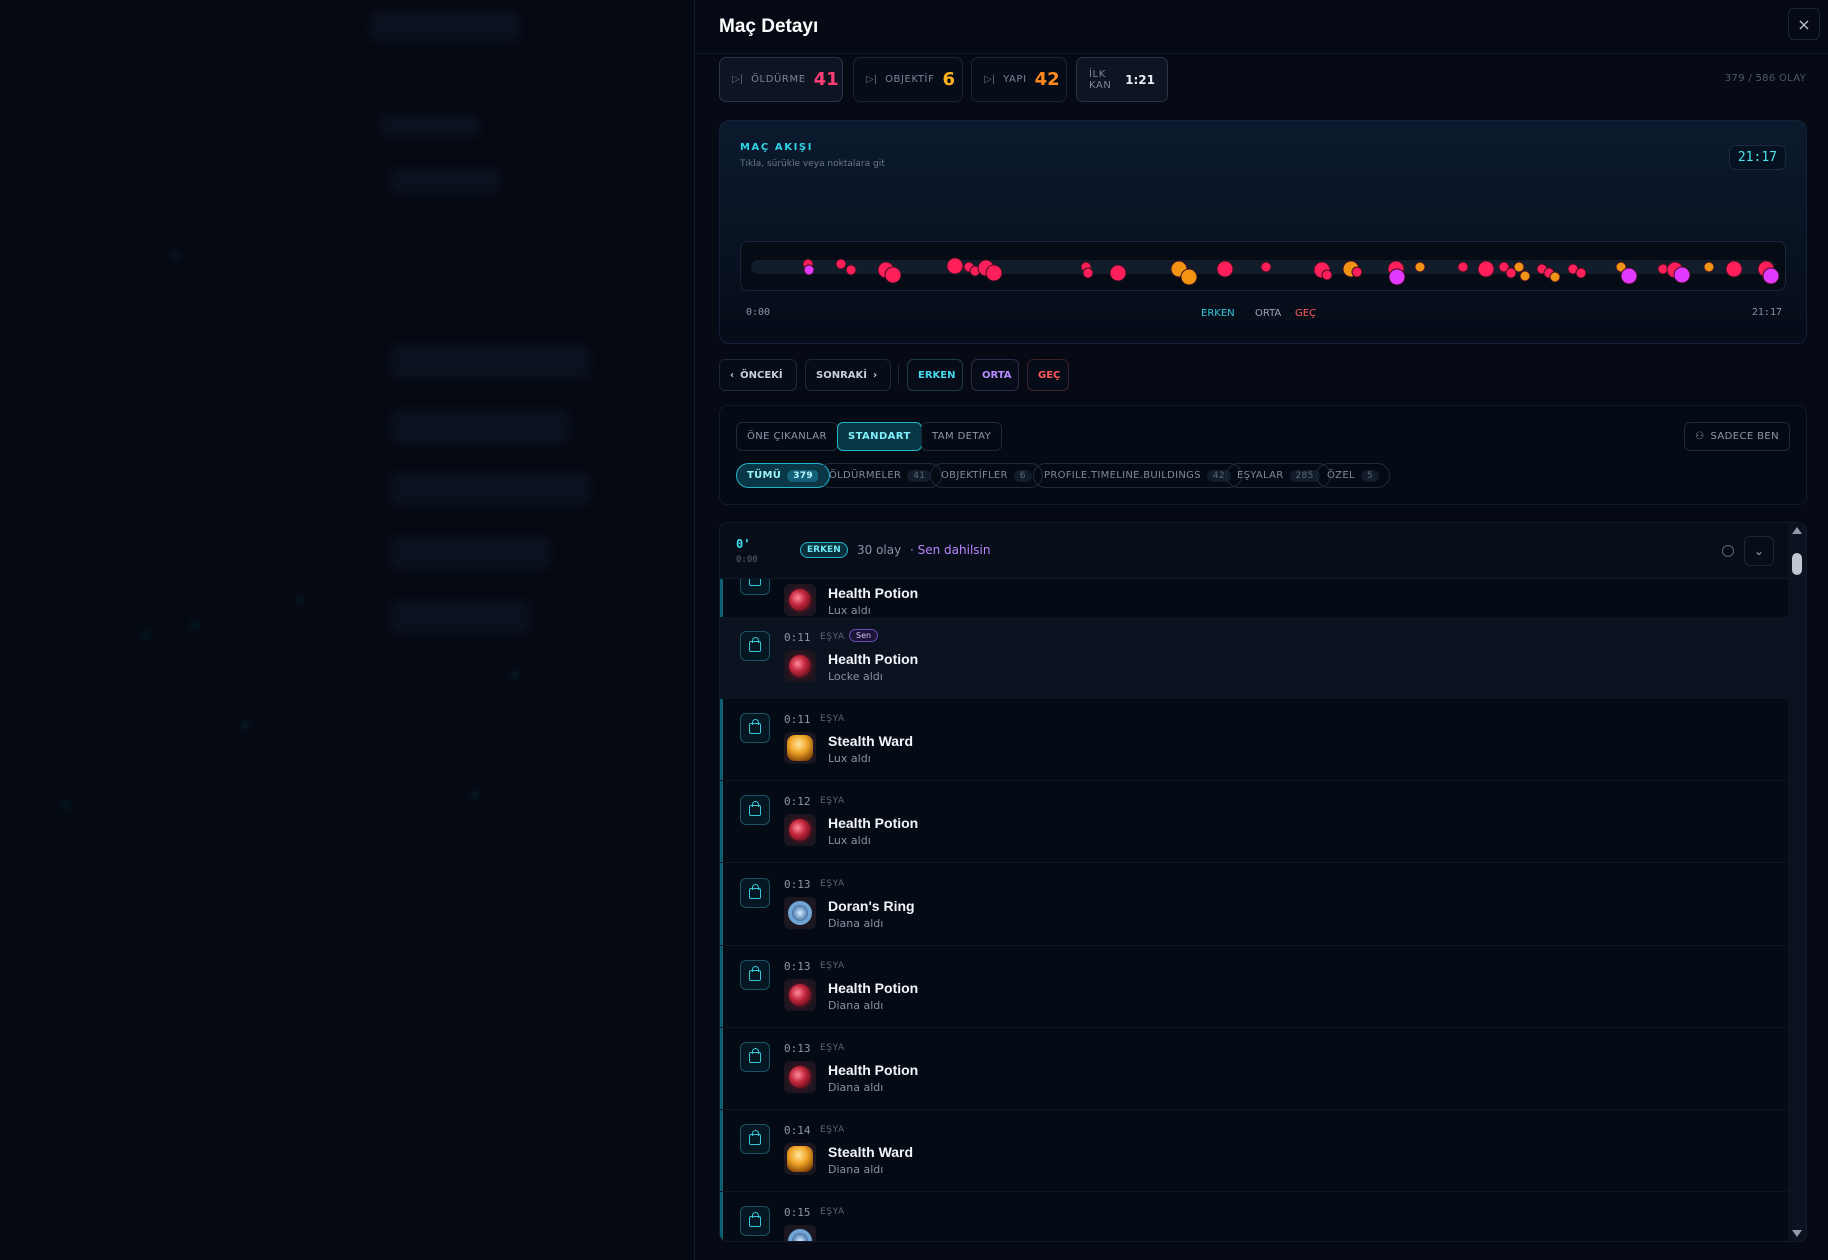 The width and height of the screenshot is (1828, 1260). Describe the element at coordinates (855, 676) in the screenshot. I see `item-buyer: Locke aldı` at that location.